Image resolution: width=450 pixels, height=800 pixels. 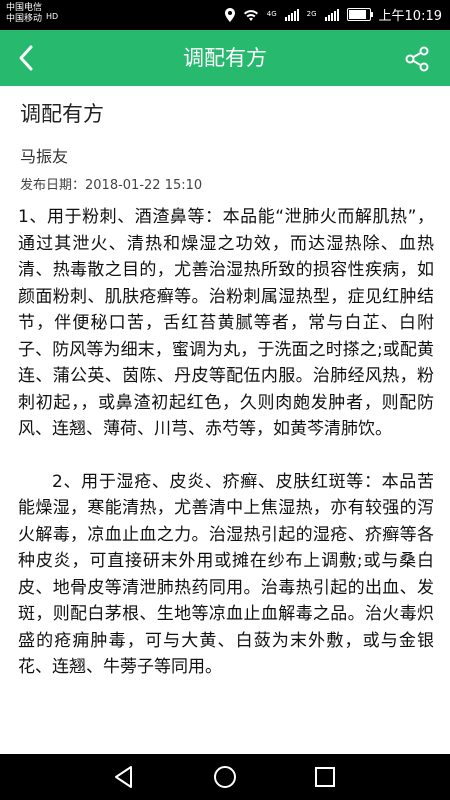 I want to click on network-1: 4G, so click(x=271, y=14).